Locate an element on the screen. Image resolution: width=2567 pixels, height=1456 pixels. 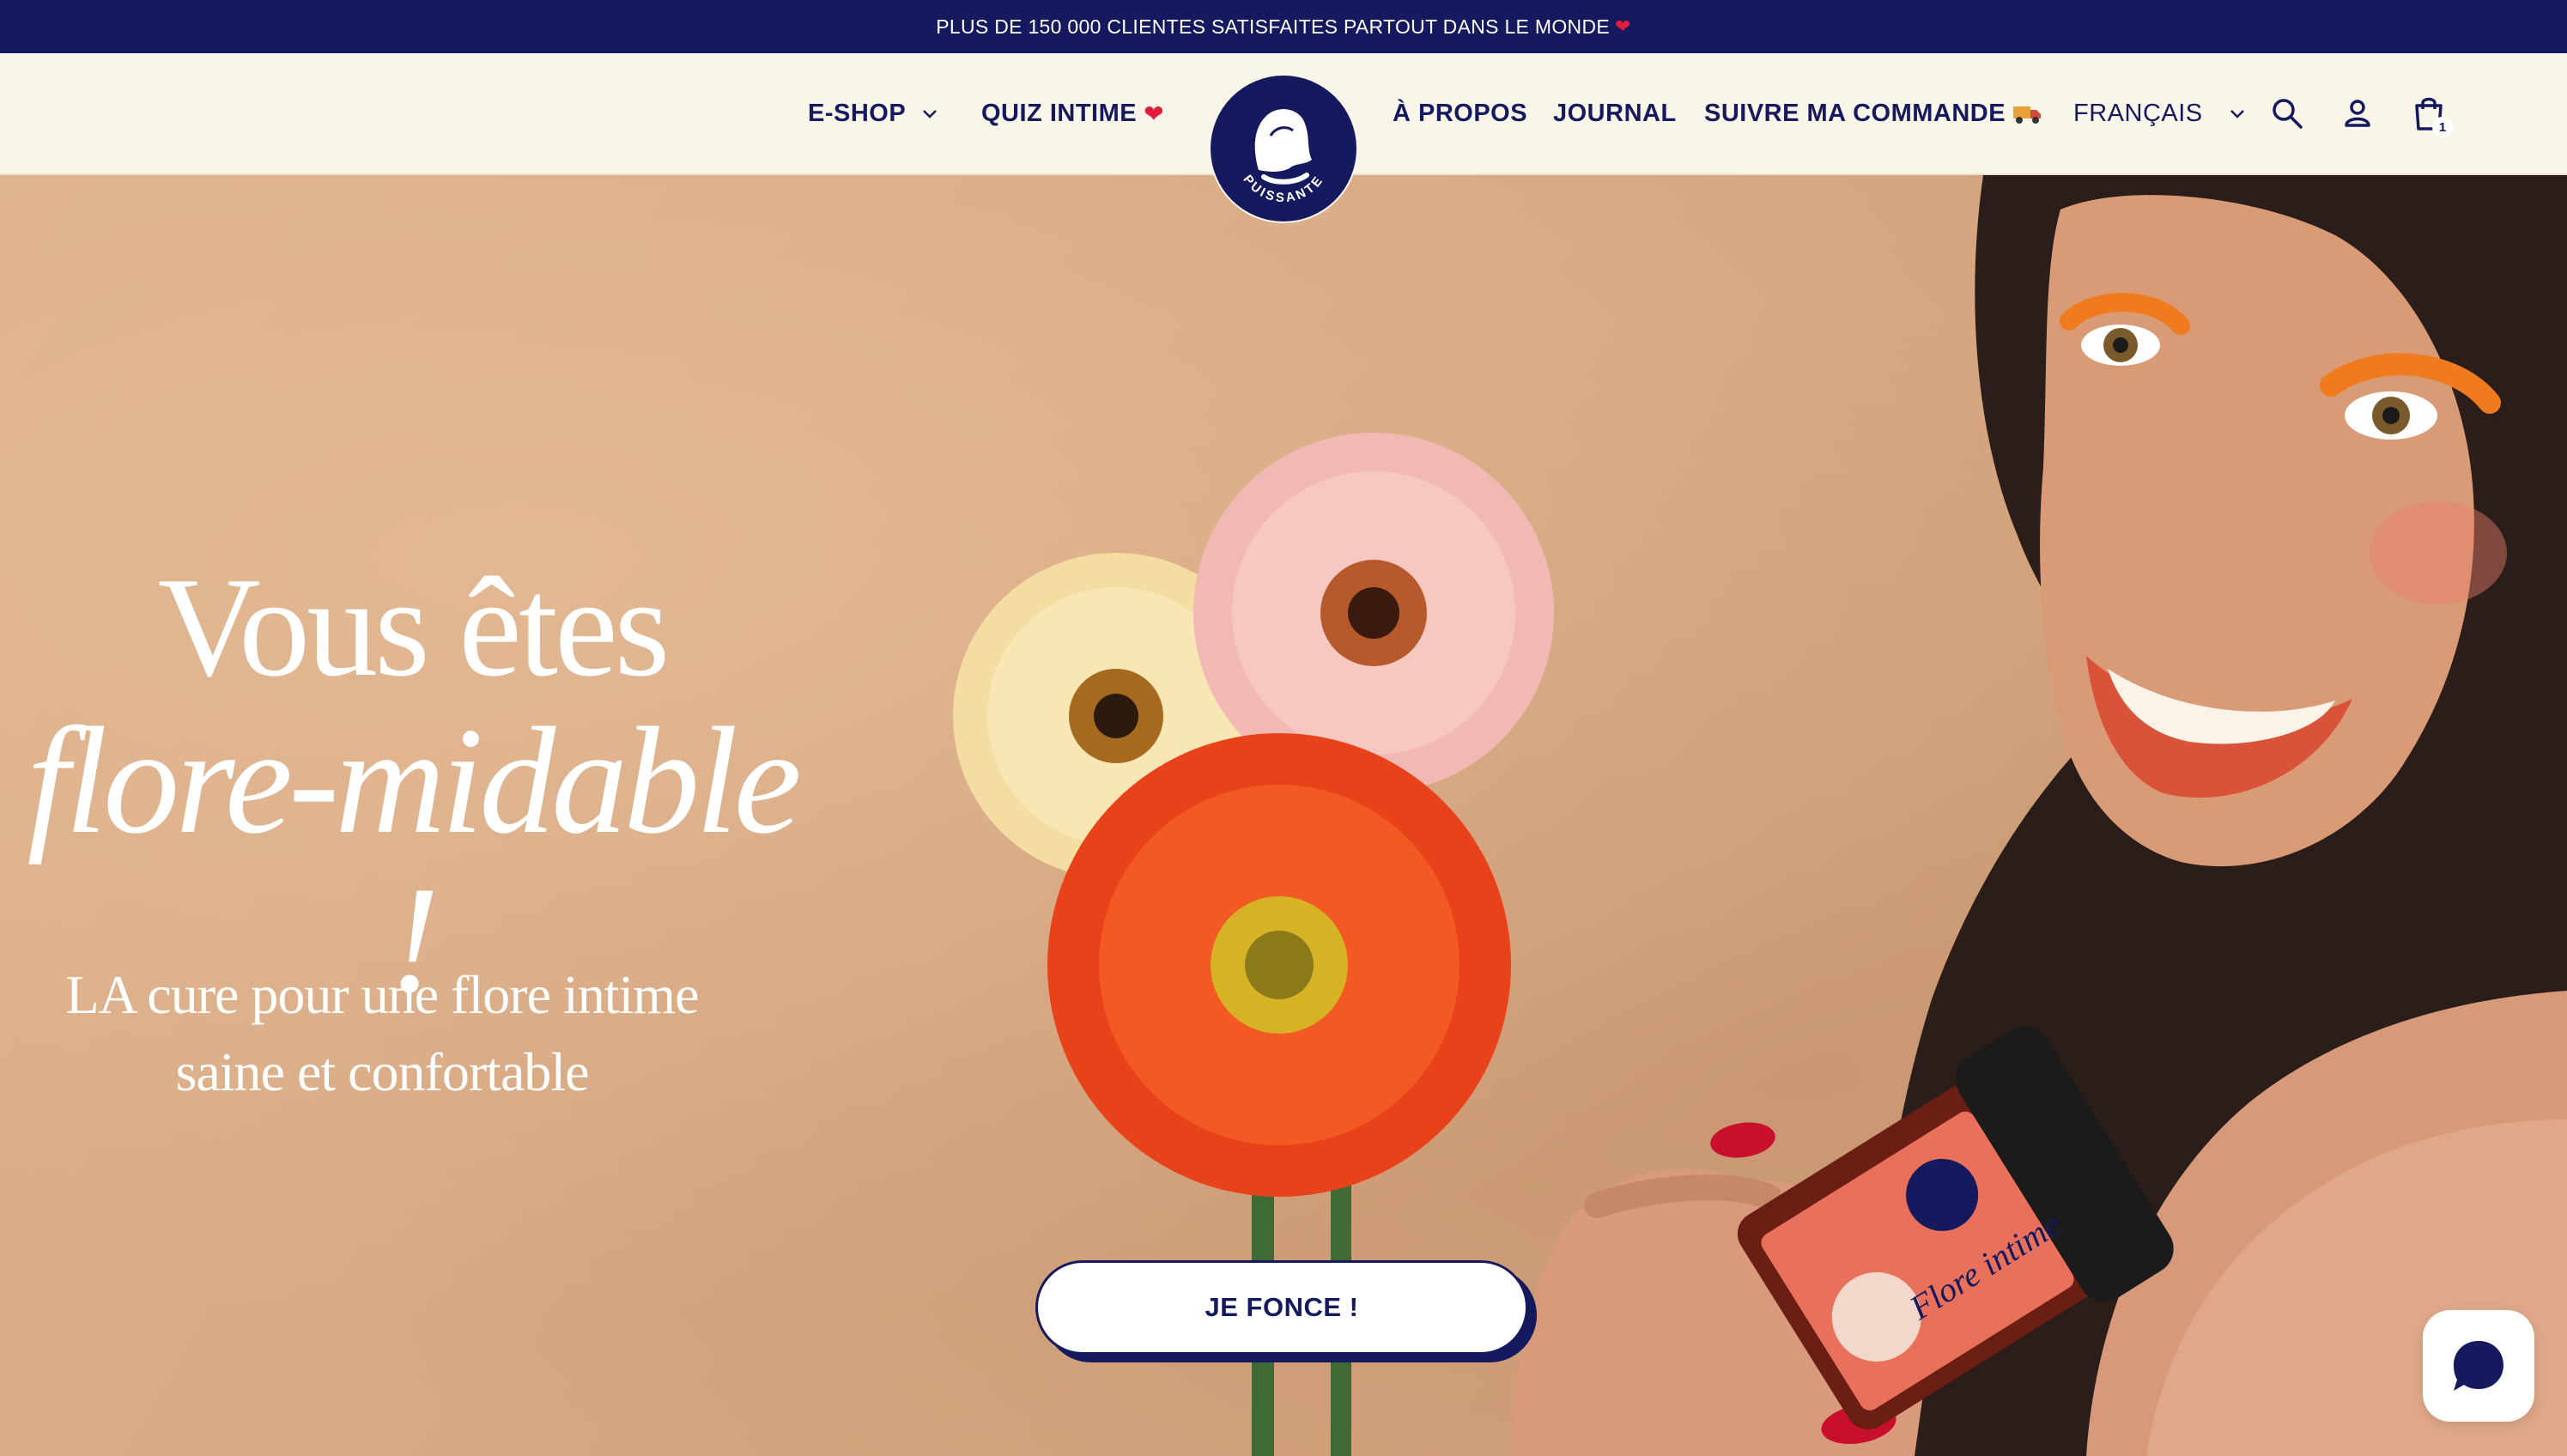
brand-logo: PUISSANTE is located at coordinates (1284, 148).